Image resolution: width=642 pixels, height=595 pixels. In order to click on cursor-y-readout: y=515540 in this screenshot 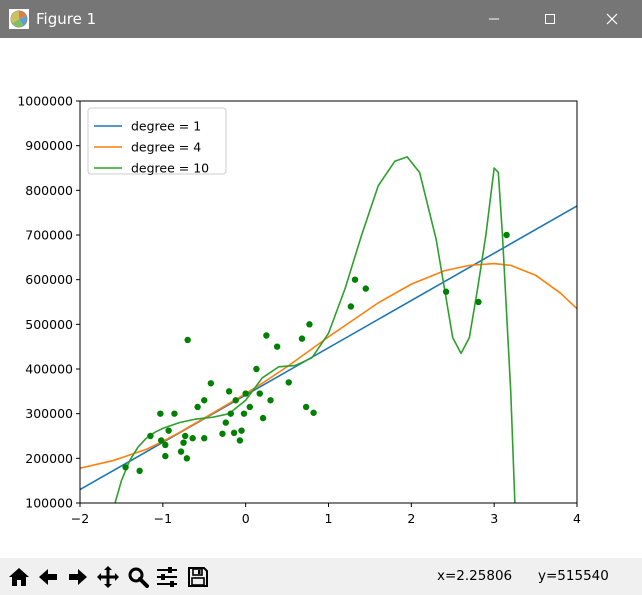, I will do `click(573, 576)`.